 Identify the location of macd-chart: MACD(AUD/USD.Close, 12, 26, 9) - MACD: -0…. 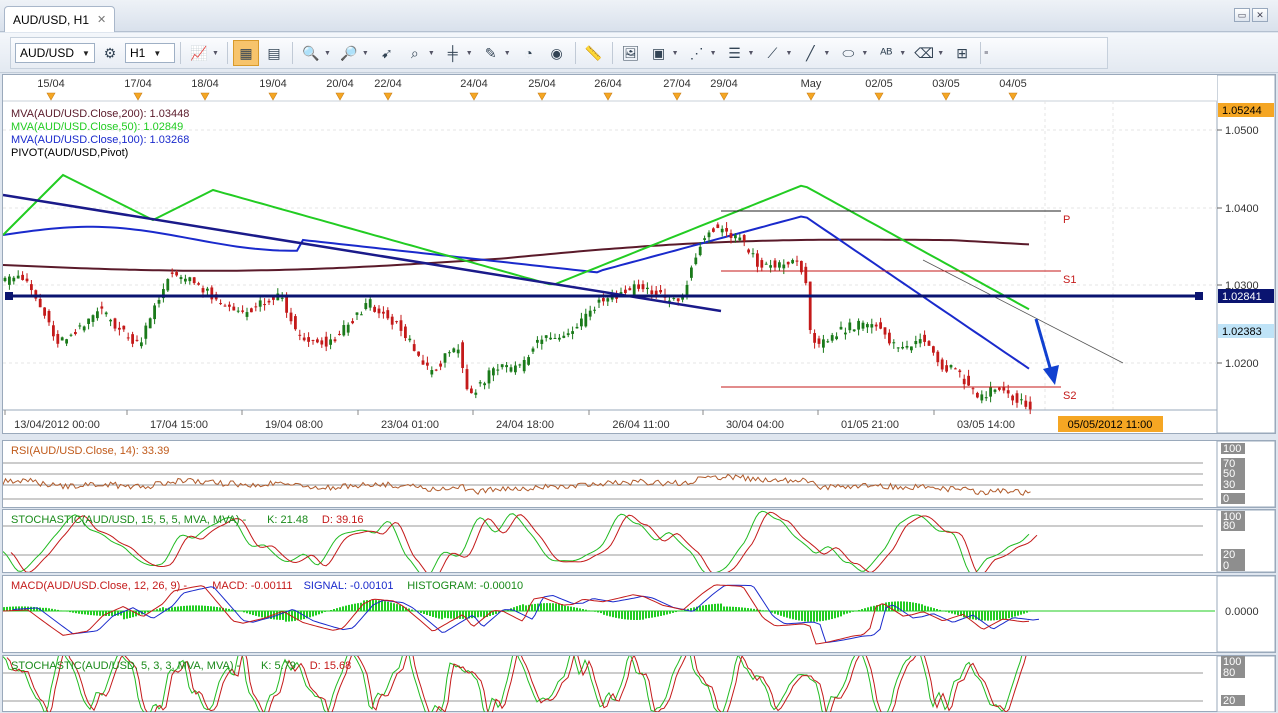
(639, 614).